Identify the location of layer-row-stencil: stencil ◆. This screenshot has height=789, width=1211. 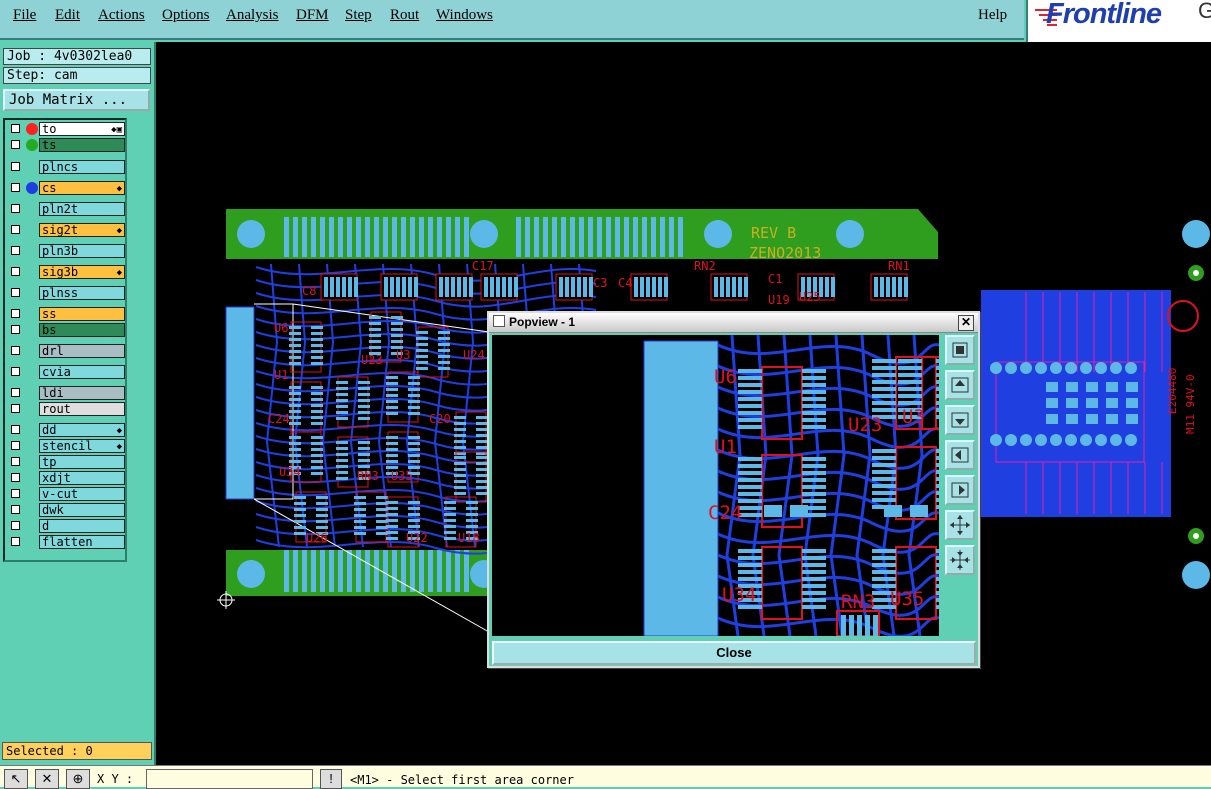
(66, 446).